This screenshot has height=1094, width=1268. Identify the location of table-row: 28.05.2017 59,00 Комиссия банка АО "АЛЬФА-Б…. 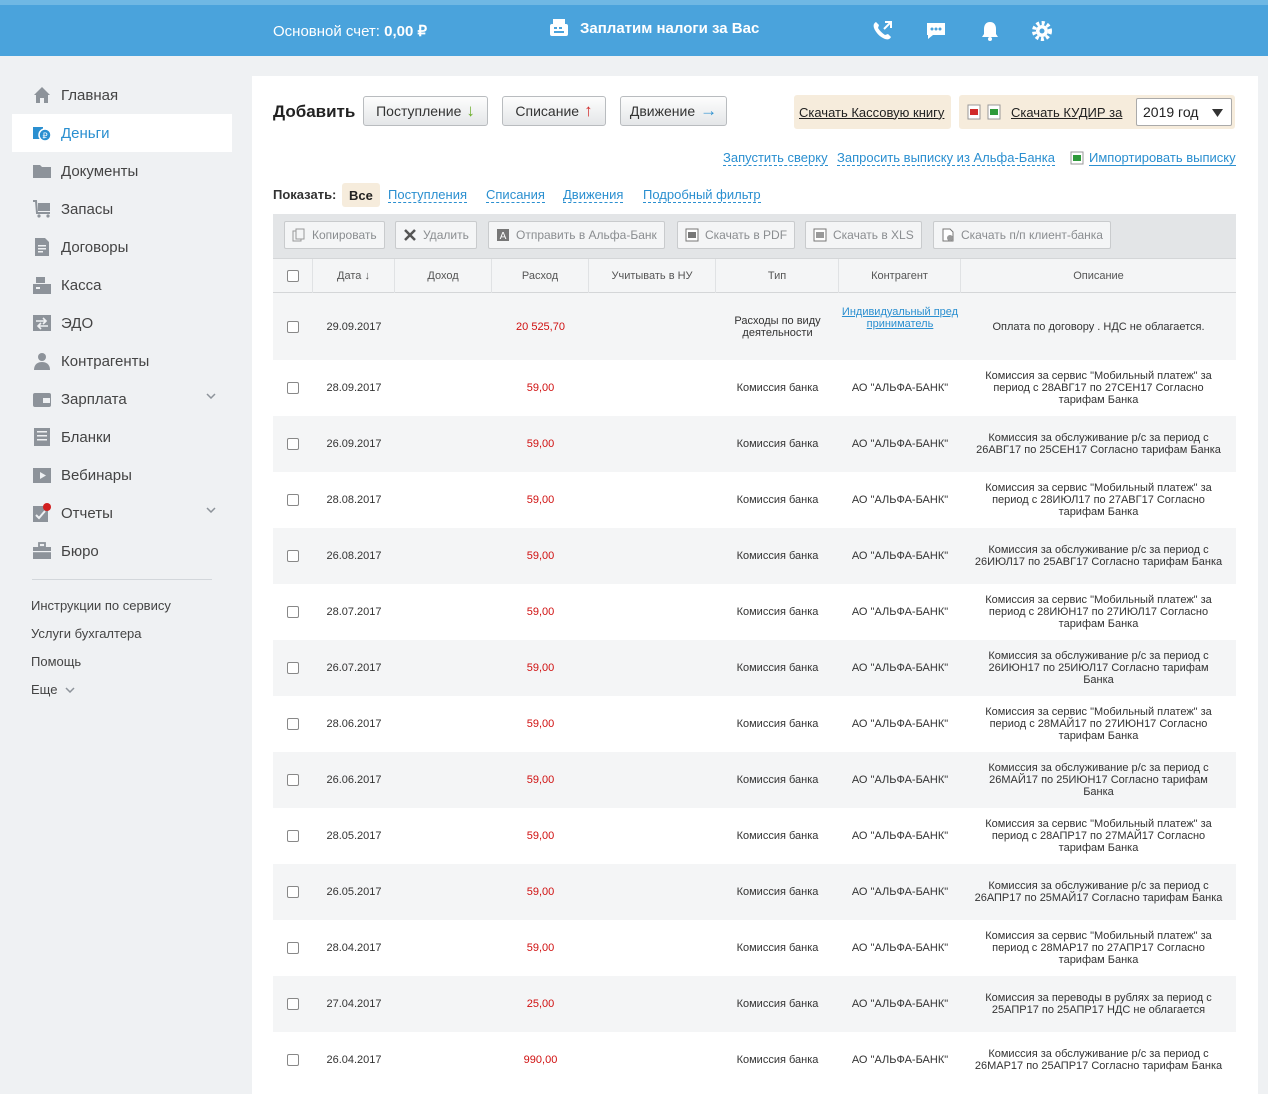
(754, 836).